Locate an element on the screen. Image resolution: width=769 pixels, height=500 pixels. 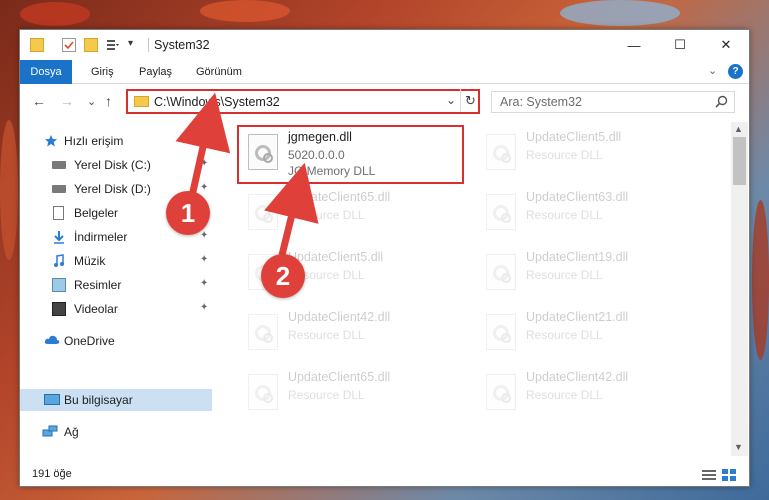
tiles-view-icon is located at coordinates (729, 475).